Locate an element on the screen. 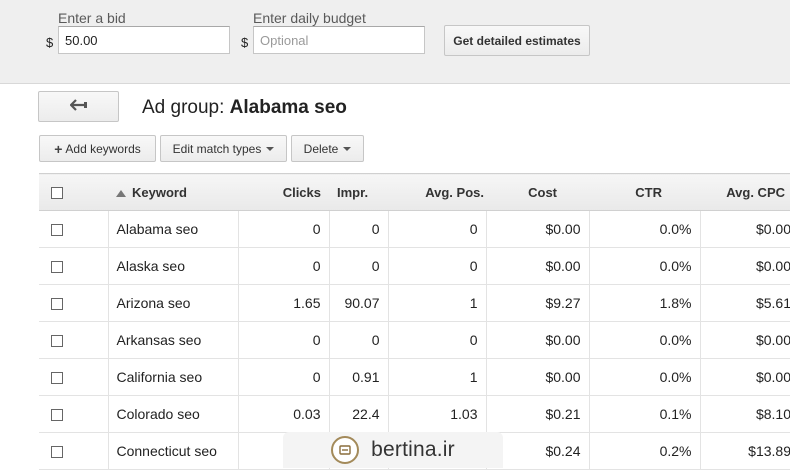 The image size is (790, 470). column-header-cost: Cost is located at coordinates (537, 192).